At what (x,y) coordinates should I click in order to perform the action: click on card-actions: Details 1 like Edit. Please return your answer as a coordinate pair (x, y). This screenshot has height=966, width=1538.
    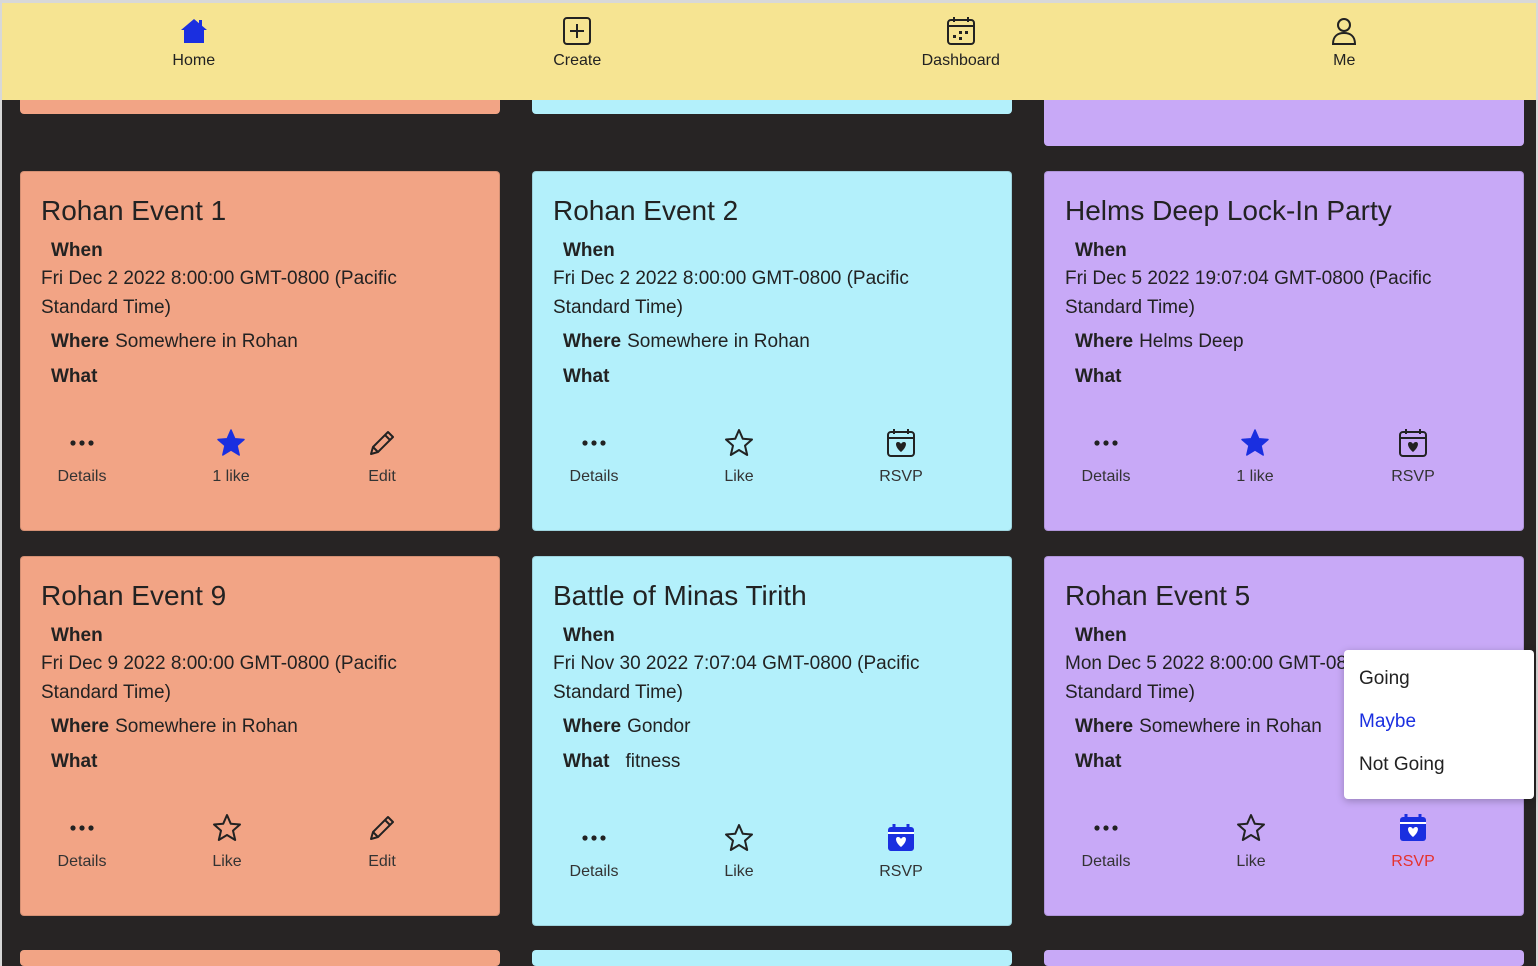
    Looking at the image, I should click on (260, 457).